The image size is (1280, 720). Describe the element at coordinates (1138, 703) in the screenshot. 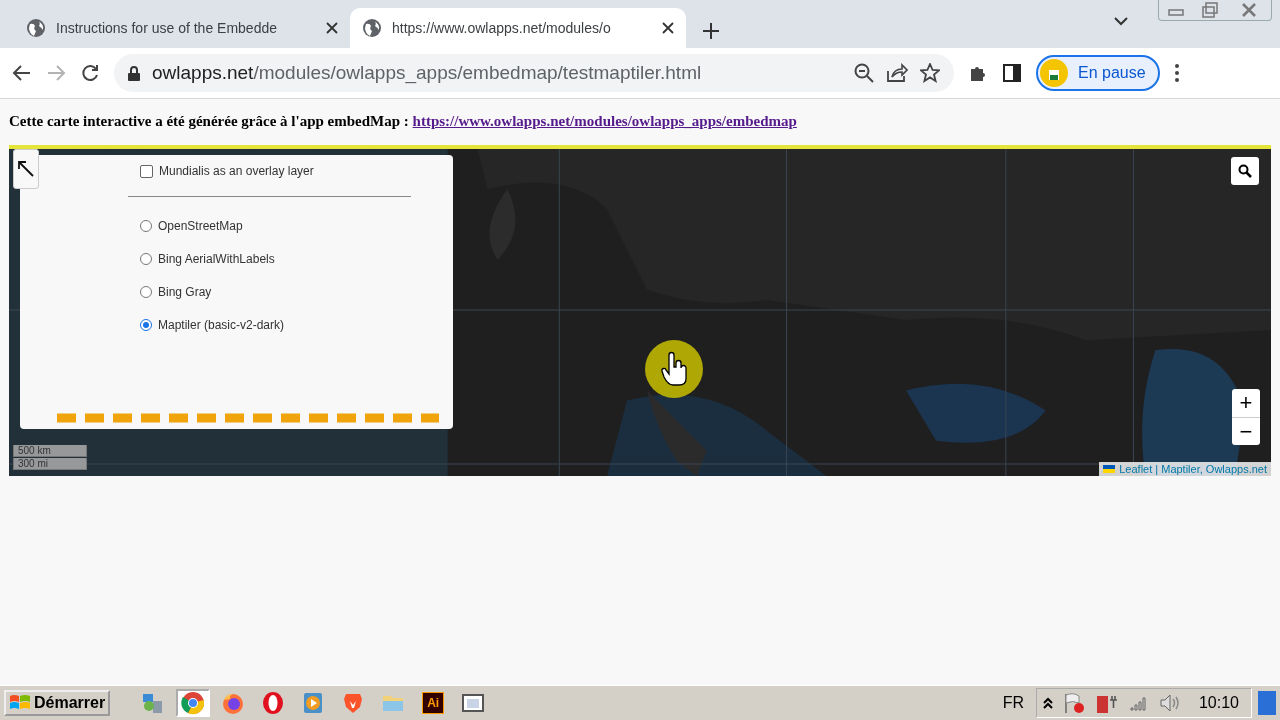

I see `signal-icon` at that location.